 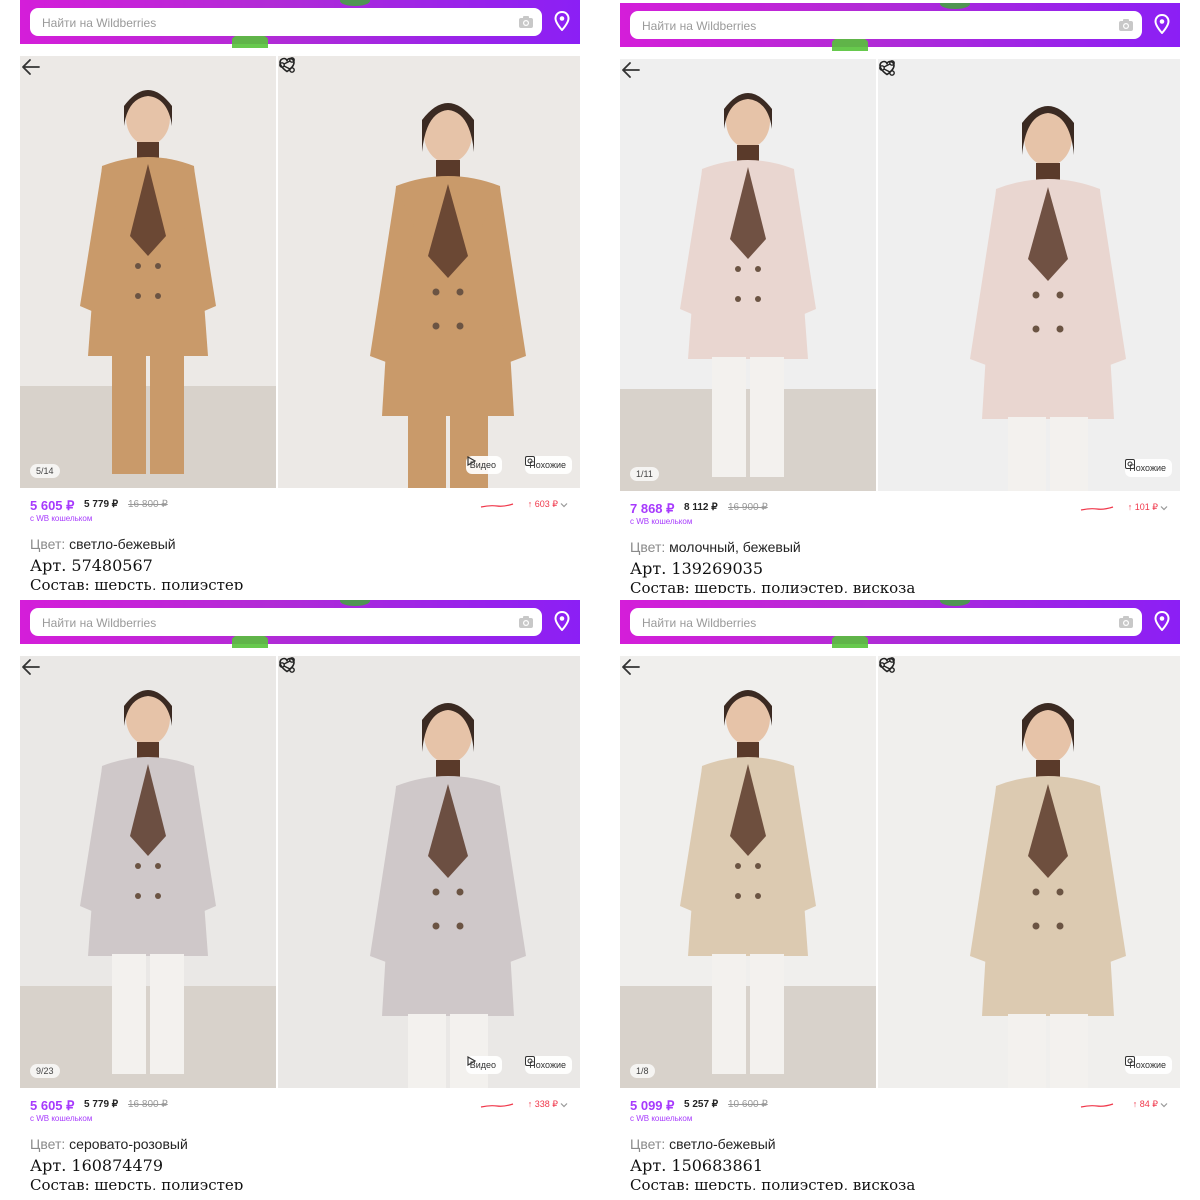 I want to click on article-number: Арт. 57480567, so click(x=91, y=565).